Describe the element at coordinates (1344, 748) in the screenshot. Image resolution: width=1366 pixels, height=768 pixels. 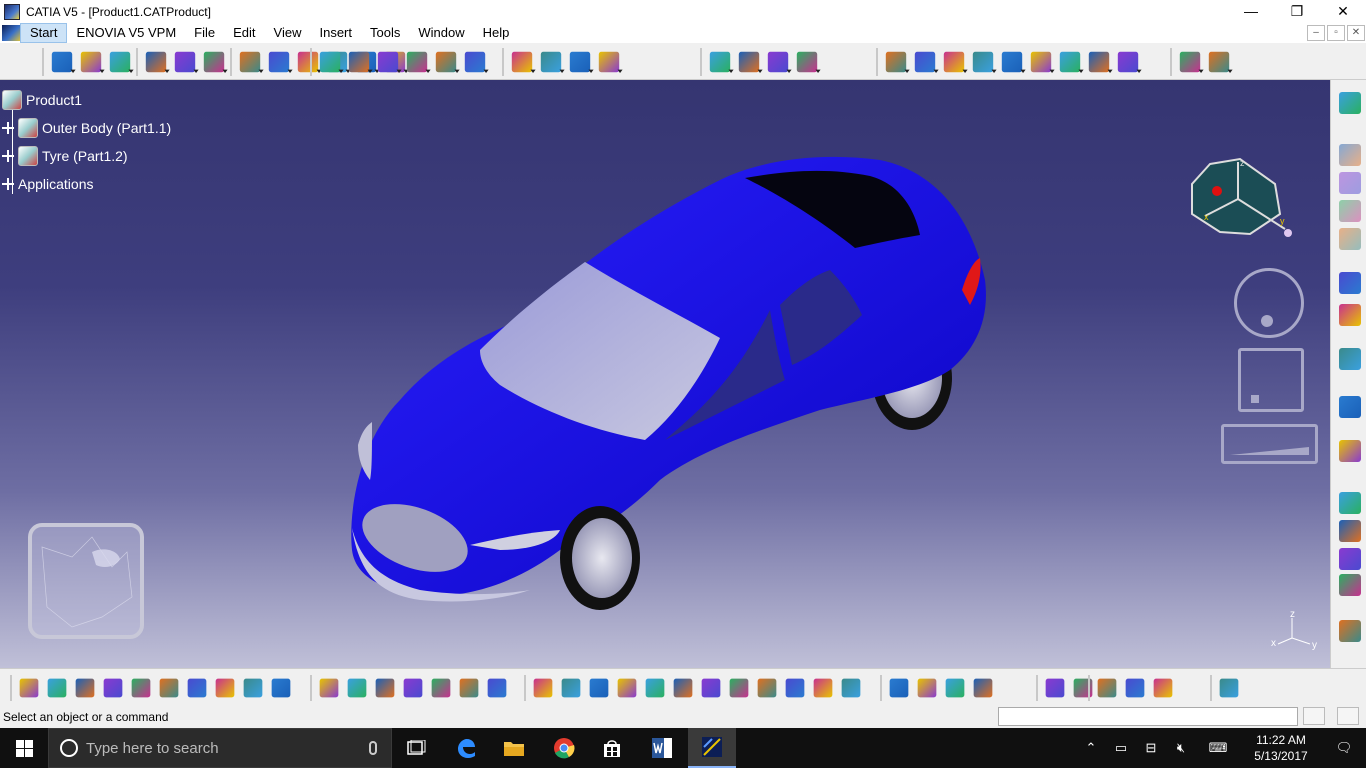
I see `action-center-icon: 🗨︎` at that location.